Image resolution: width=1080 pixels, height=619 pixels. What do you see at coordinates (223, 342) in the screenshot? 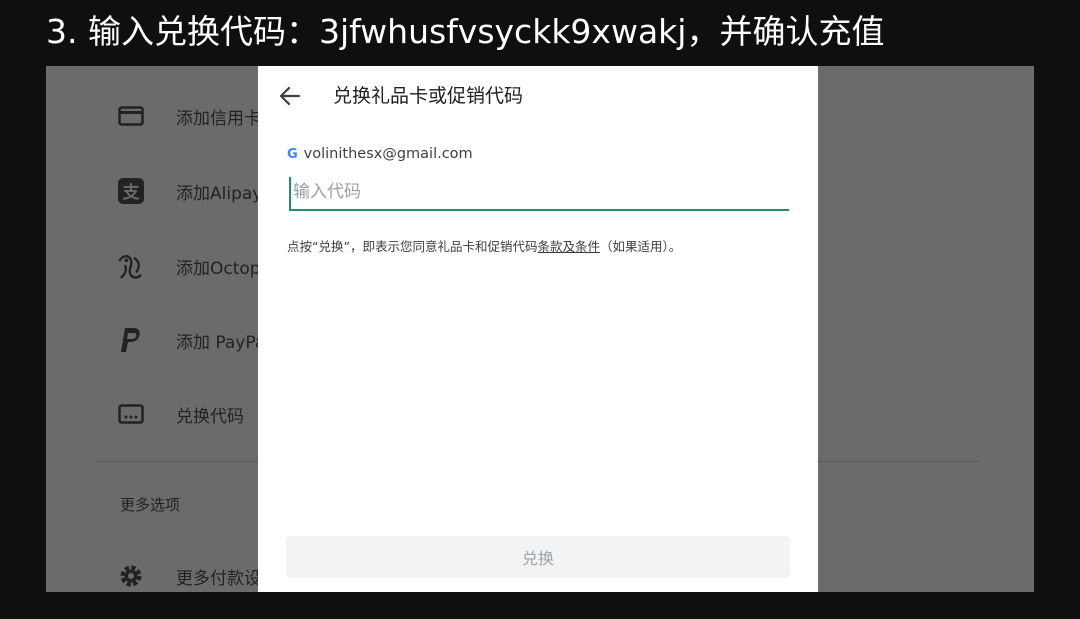
I see `menu-item-label: 添加 PayPal` at bounding box center [223, 342].